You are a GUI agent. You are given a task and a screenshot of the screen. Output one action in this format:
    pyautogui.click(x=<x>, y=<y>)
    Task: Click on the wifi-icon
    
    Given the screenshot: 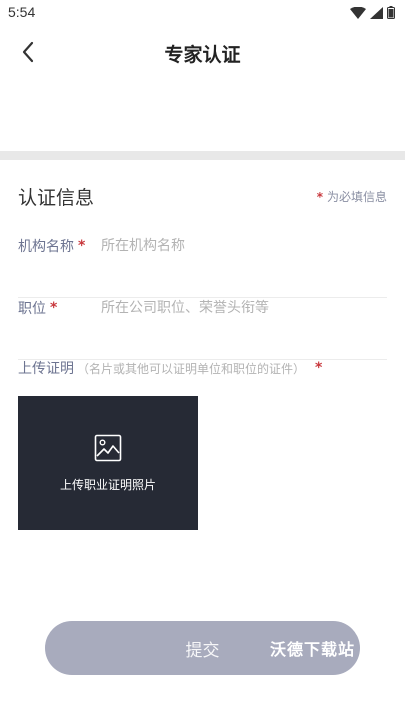 What is the action you would take?
    pyautogui.click(x=358, y=12)
    